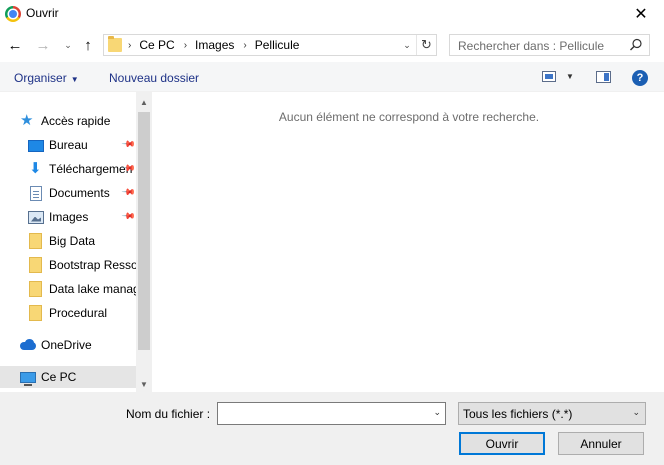 This screenshot has width=664, height=465. I want to click on breadcrumb-item: Ce PC, so click(156, 45).